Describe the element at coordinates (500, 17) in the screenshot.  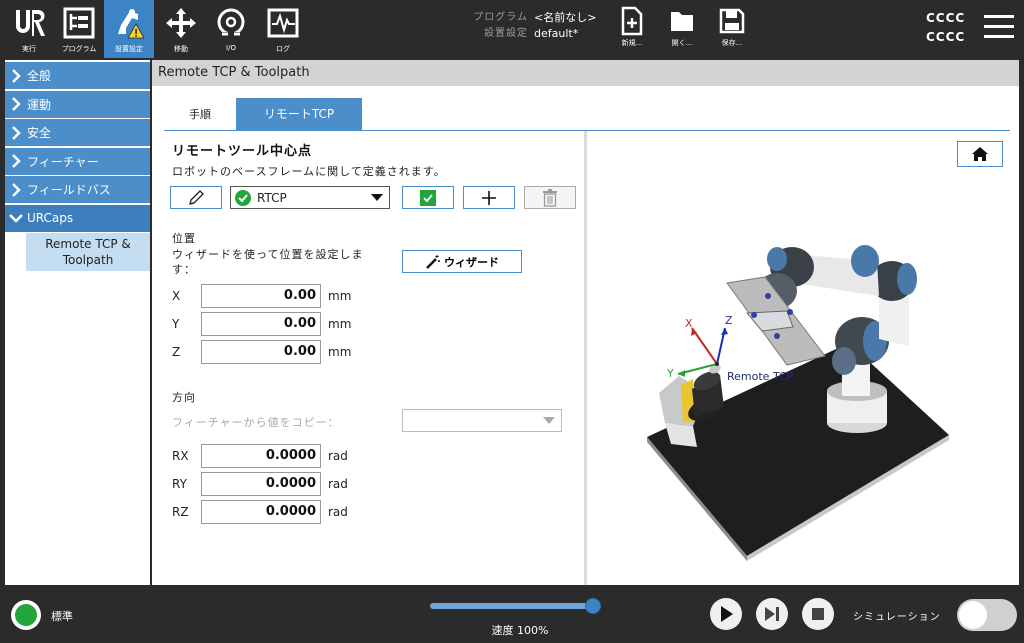
I see `program-key: プログラム` at that location.